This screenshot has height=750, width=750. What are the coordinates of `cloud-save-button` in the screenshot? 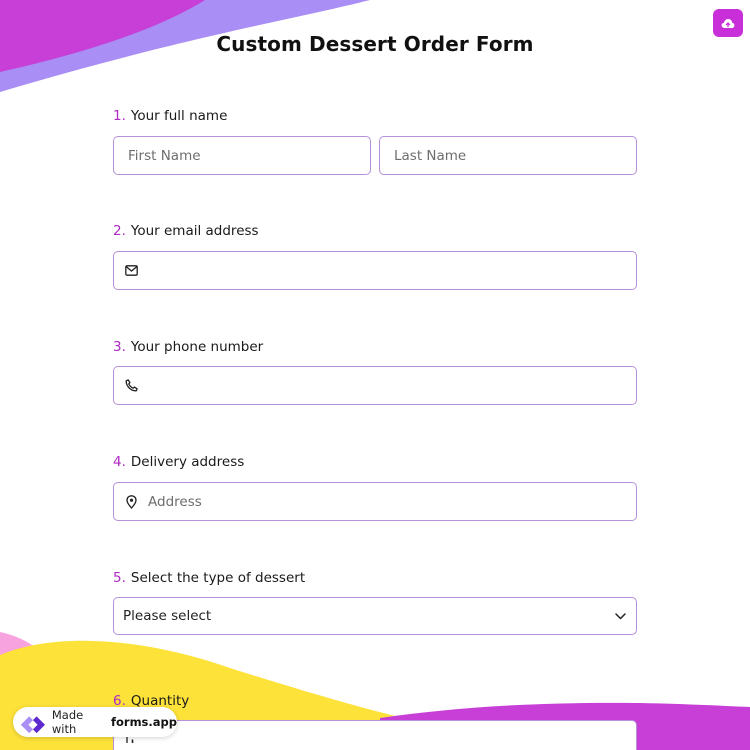 It's located at (728, 23).